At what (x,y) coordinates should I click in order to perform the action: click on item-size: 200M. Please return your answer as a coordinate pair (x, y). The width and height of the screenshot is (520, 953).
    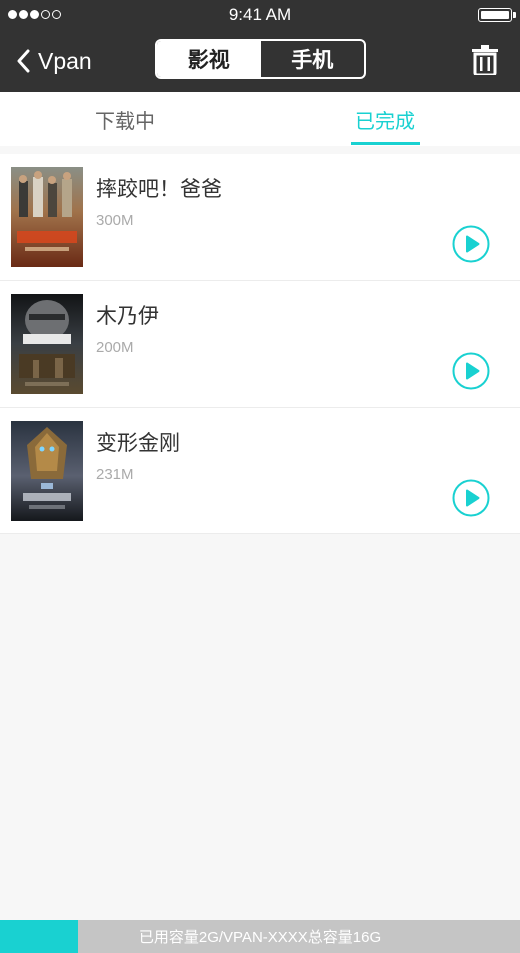
    Looking at the image, I should click on (115, 347).